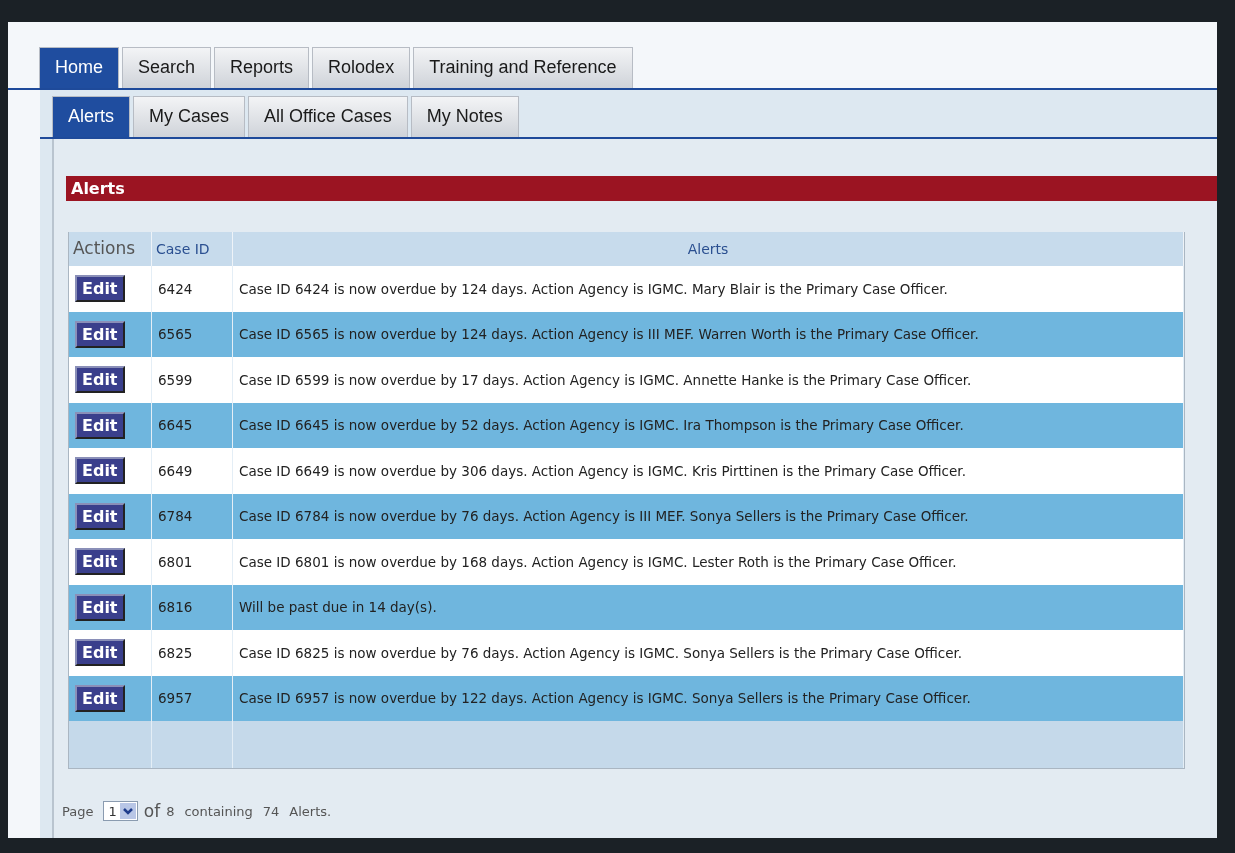  I want to click on pager-text: containing, so click(218, 811).